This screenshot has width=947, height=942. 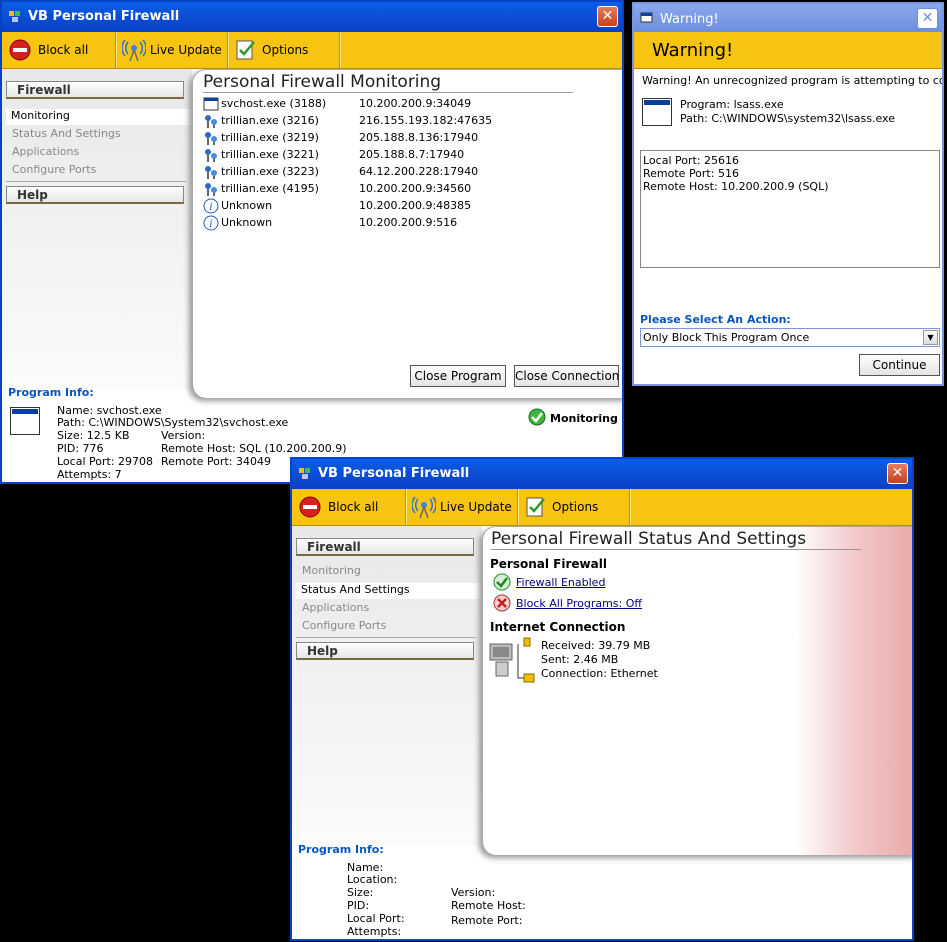 I want to click on warning-remote-host: Remote Host: 10.200.200.9 (SQL), so click(x=736, y=186).